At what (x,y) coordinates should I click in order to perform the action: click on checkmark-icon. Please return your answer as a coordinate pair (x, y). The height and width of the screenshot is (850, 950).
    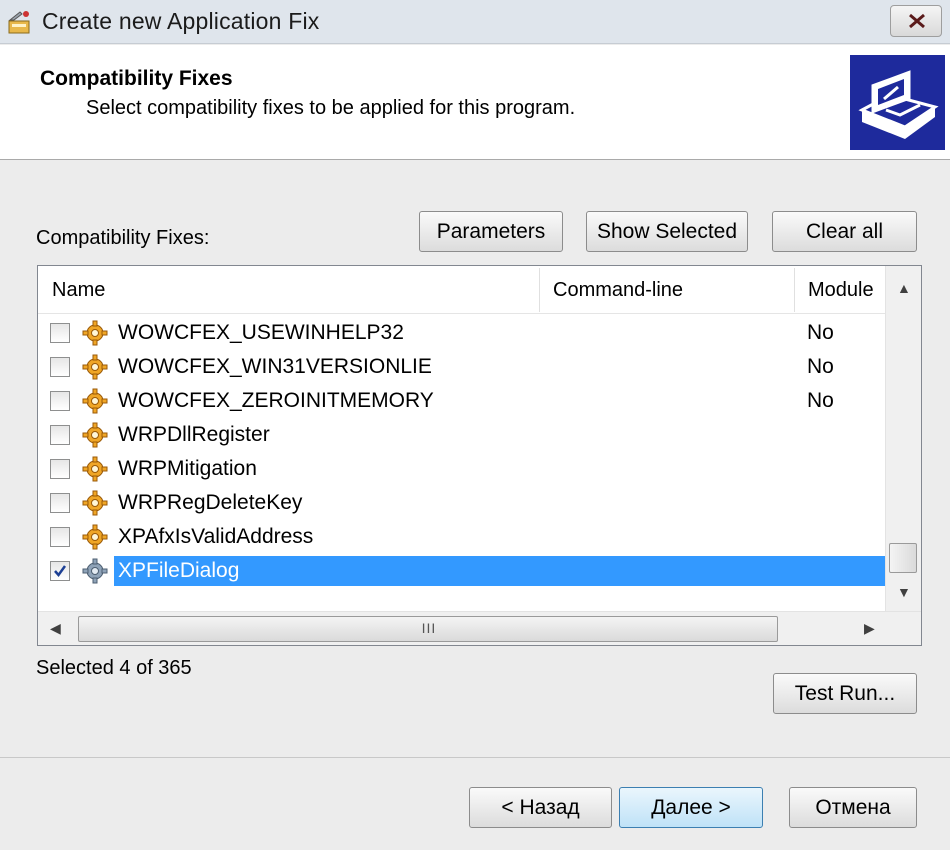
    Looking at the image, I should click on (60, 571).